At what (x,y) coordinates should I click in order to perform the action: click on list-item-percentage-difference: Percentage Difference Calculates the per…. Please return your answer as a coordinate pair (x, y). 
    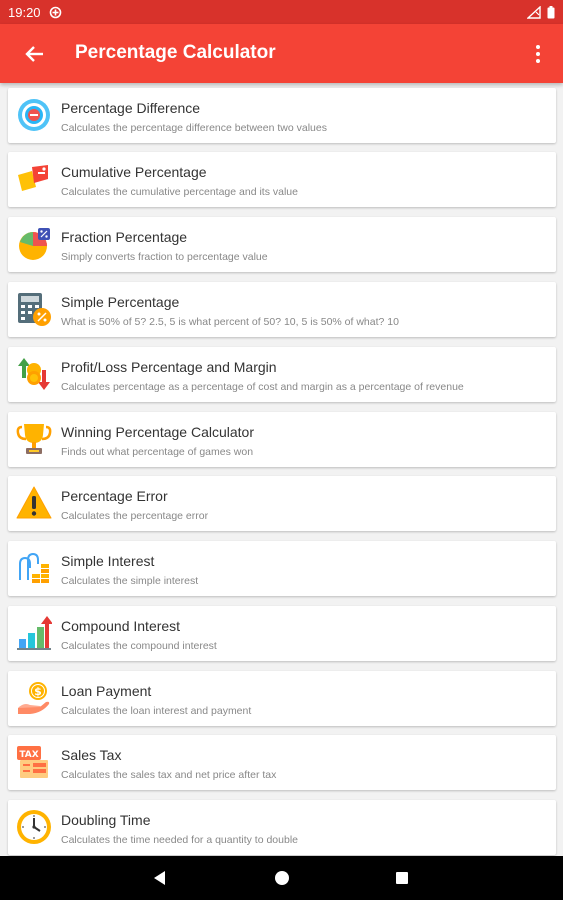
    Looking at the image, I should click on (282, 115).